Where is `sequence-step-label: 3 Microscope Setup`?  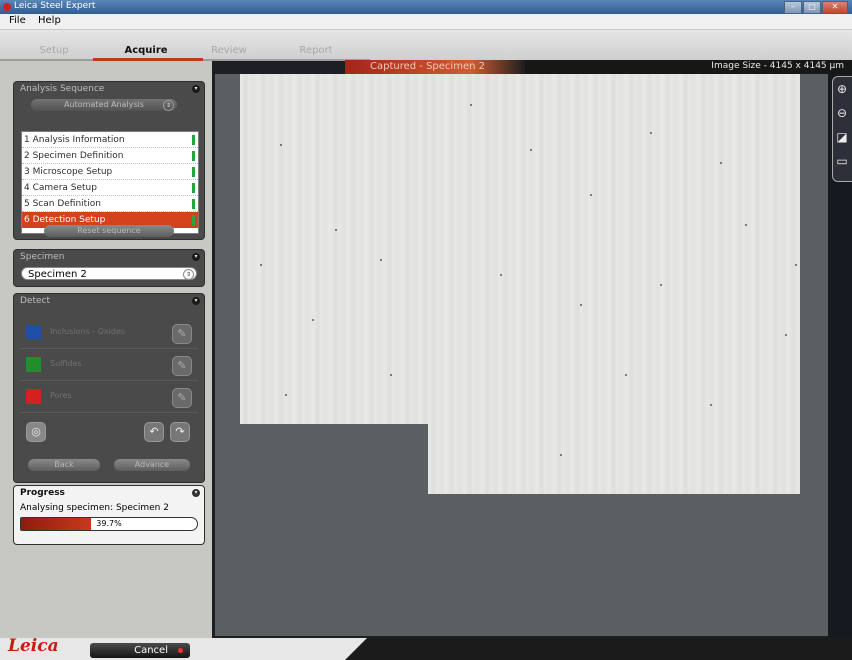
sequence-step-label: 3 Microscope Setup is located at coordinates (68, 172).